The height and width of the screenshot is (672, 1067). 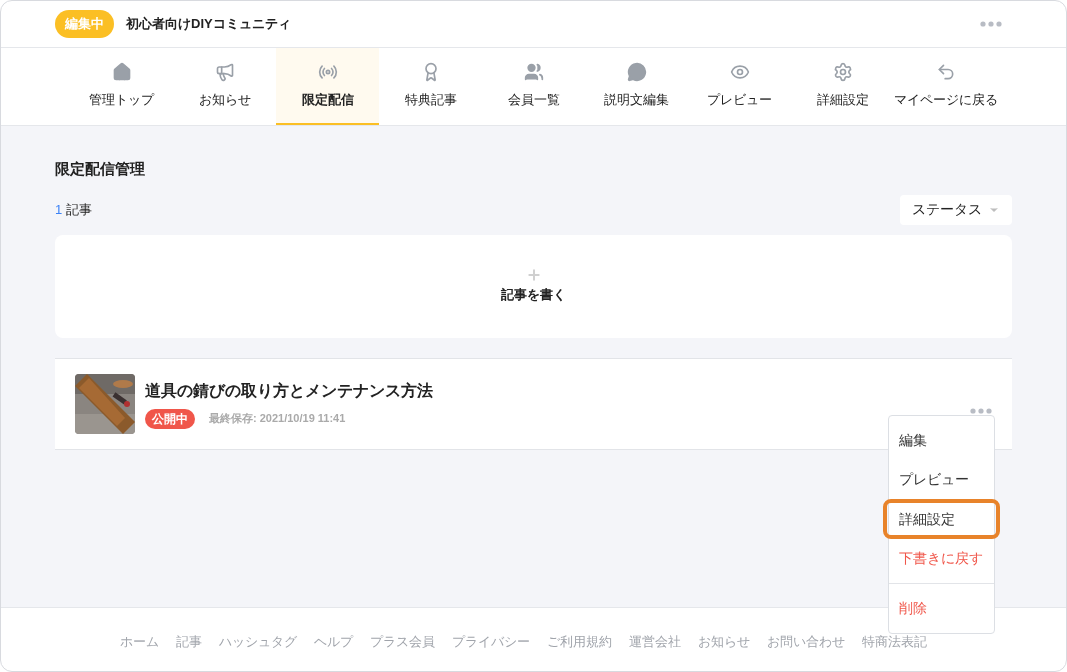 What do you see at coordinates (842, 86) in the screenshot?
I see `nav-tab: 詳細設定` at bounding box center [842, 86].